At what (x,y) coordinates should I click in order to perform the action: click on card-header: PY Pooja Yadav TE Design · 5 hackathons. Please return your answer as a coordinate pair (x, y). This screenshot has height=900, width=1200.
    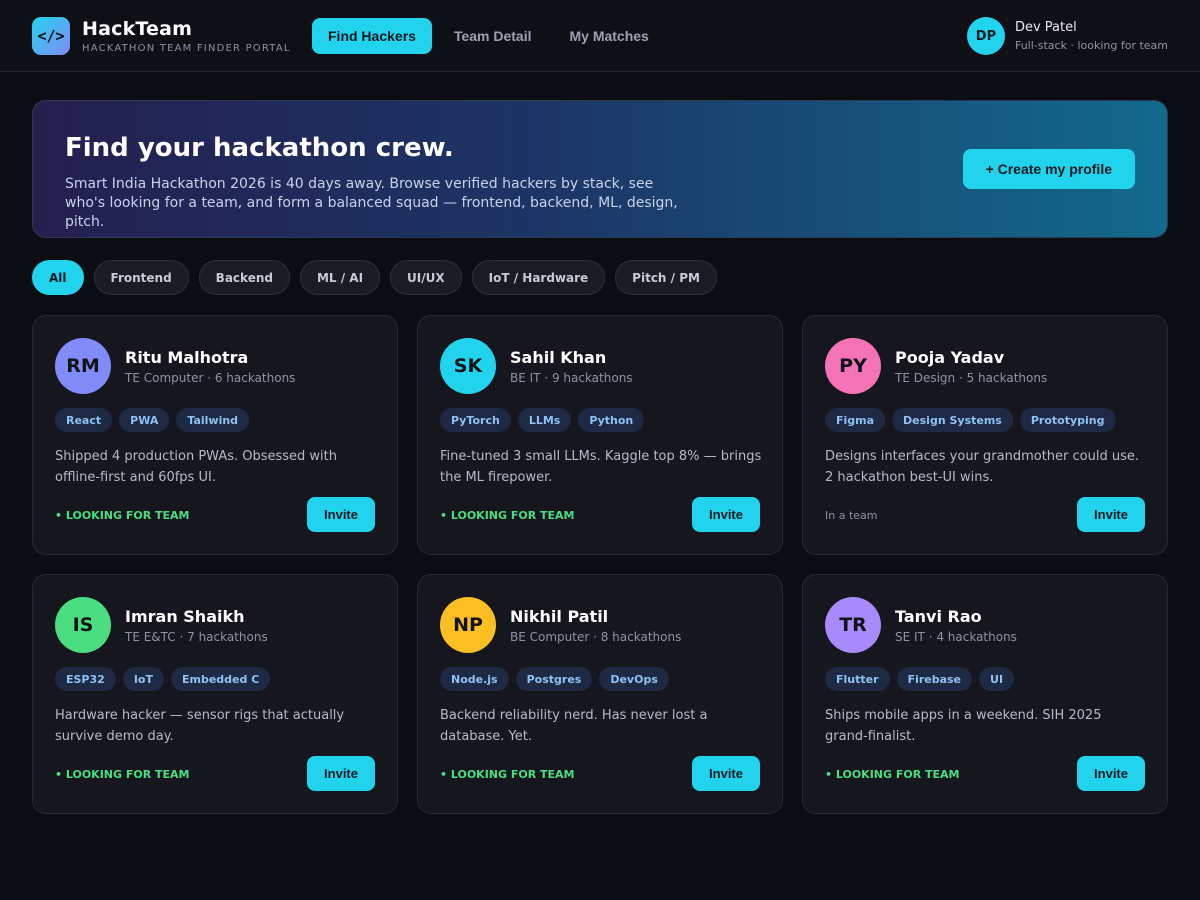
    Looking at the image, I should click on (985, 366).